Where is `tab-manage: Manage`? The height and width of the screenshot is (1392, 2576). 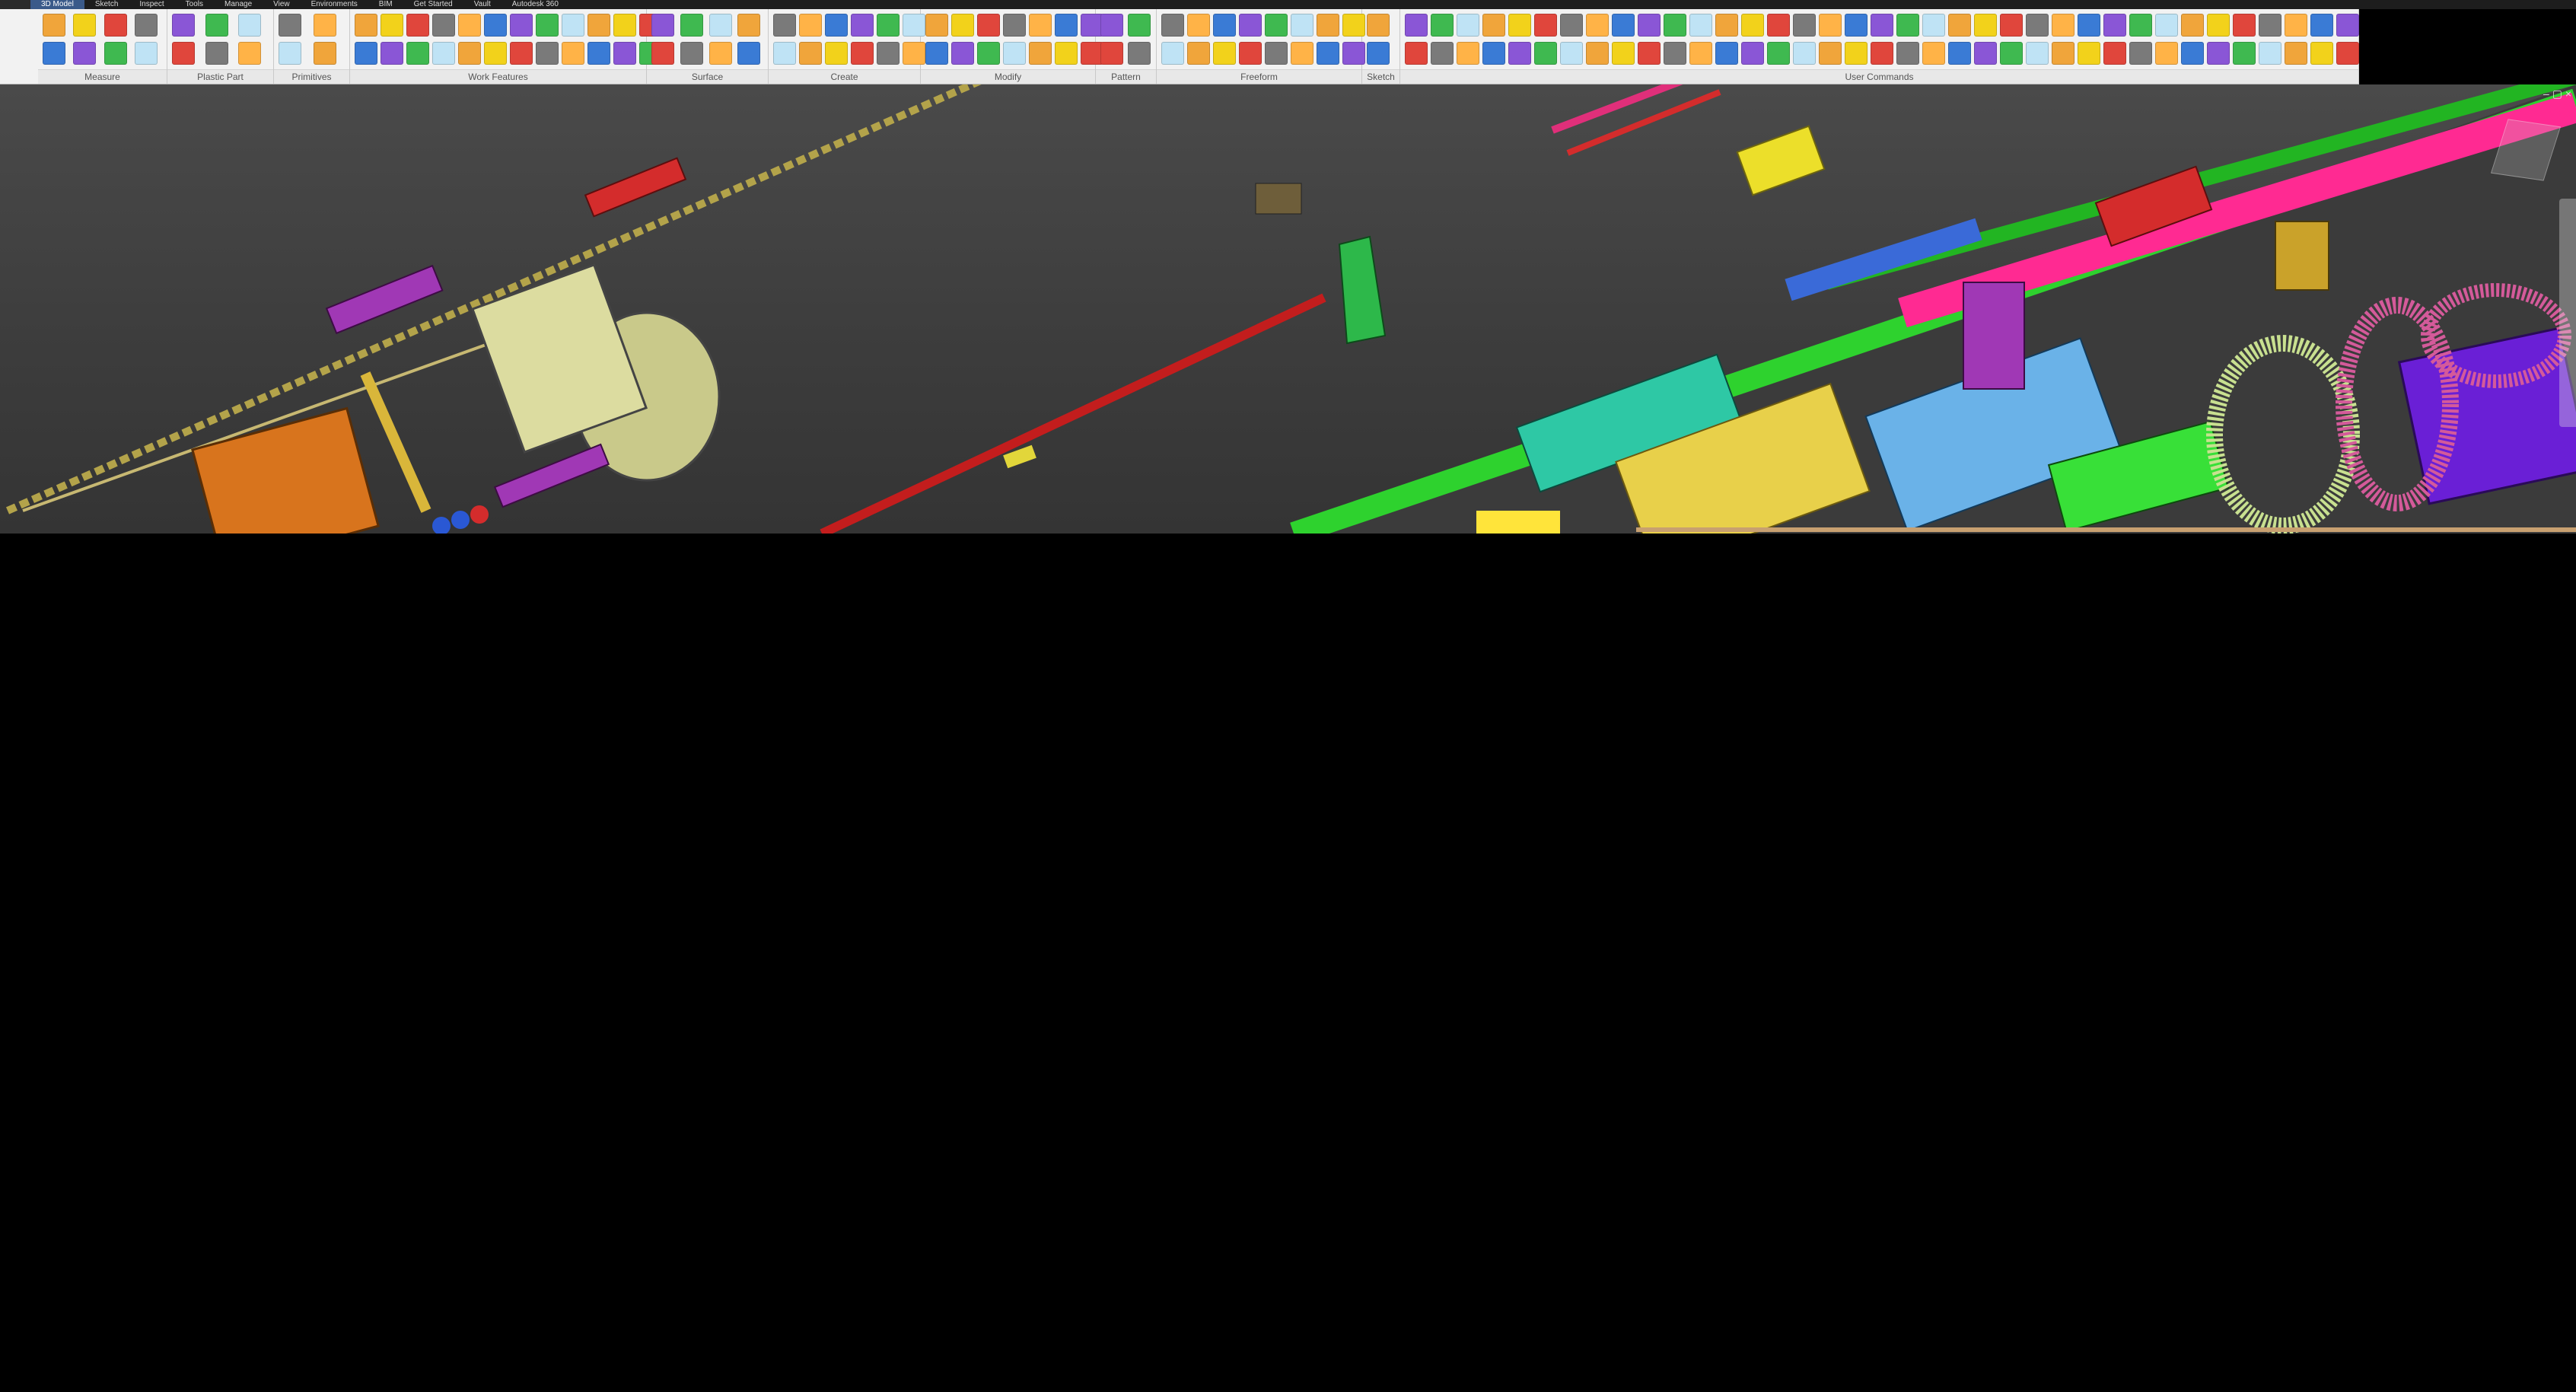
tab-manage: Manage is located at coordinates (238, 4).